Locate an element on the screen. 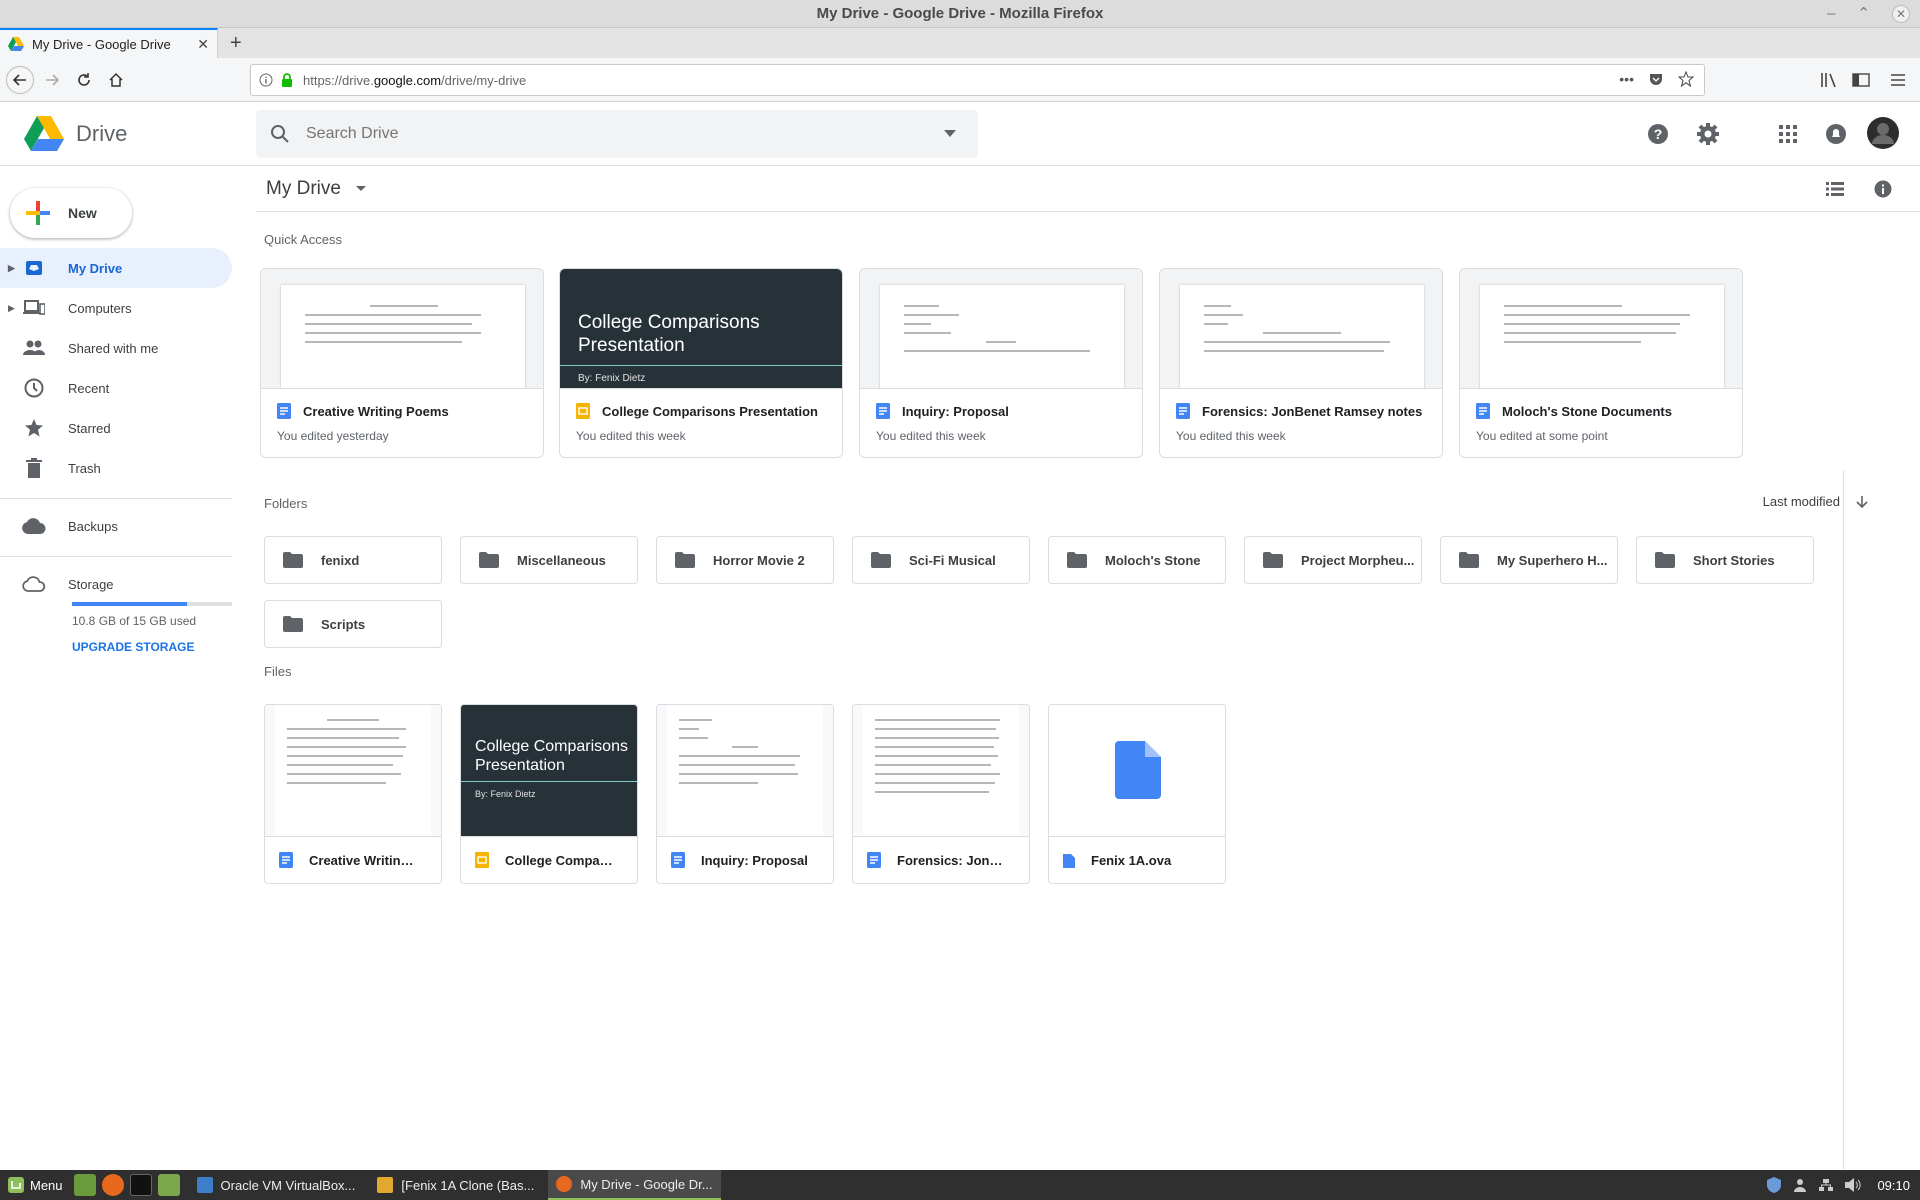  start-menu-button: Menu is located at coordinates (35, 1185).